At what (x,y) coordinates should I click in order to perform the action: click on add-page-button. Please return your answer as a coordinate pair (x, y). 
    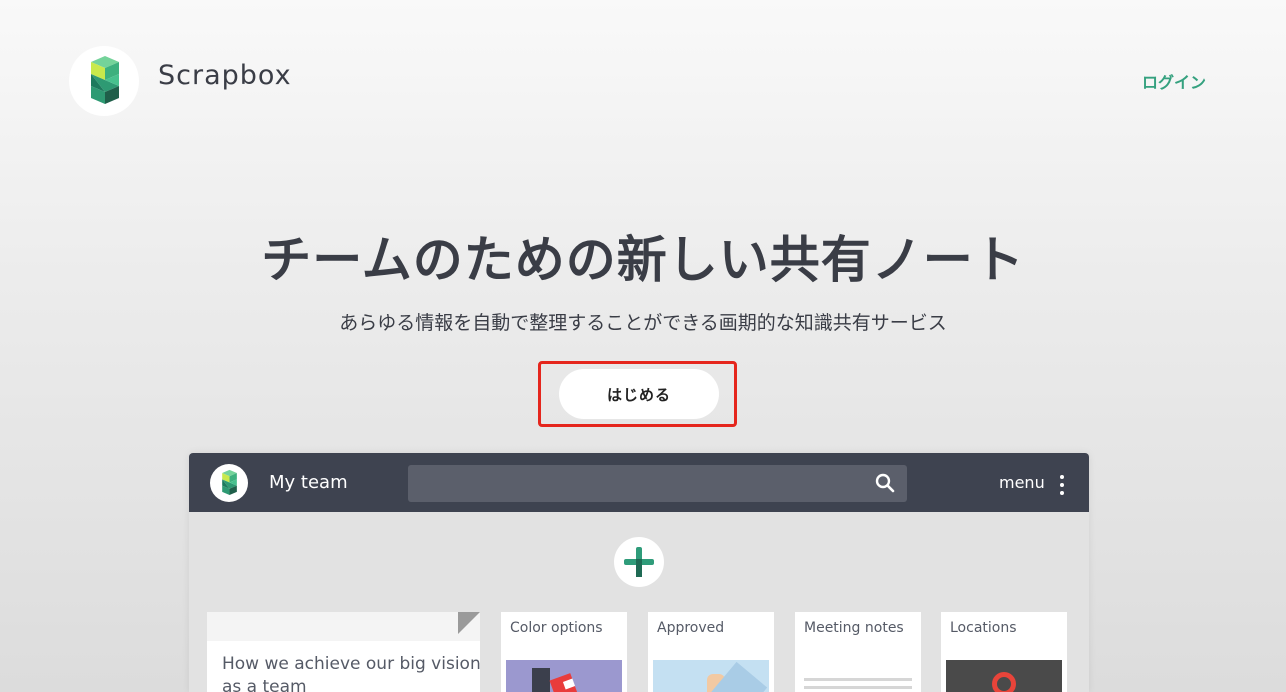
    Looking at the image, I should click on (639, 562).